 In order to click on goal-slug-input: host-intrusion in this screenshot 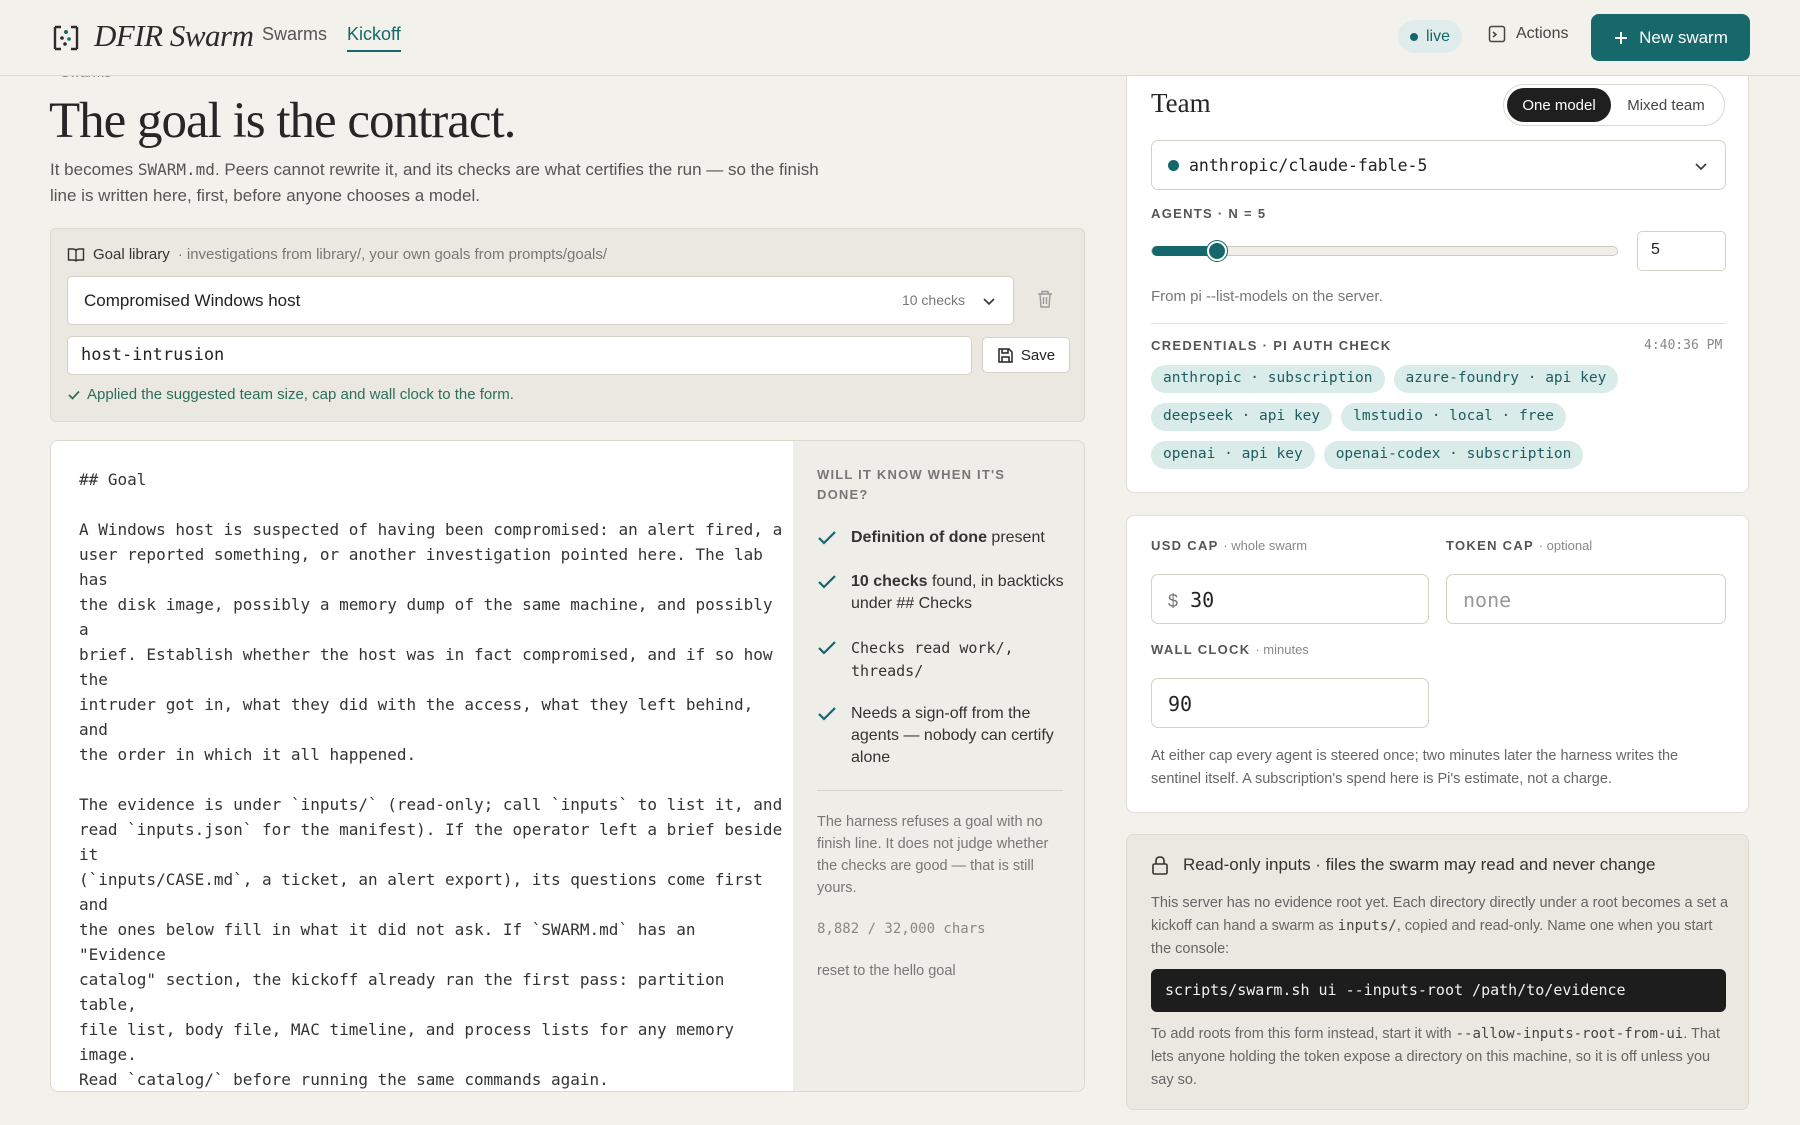, I will do `click(519, 355)`.